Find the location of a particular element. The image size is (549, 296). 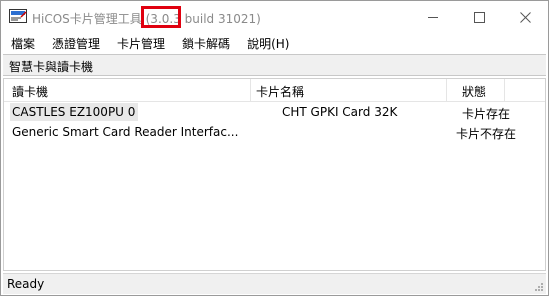

menu-bar: 檔案 憑證管理 卡片管理 鎖卡解碼 說明(H) is located at coordinates (274, 43).